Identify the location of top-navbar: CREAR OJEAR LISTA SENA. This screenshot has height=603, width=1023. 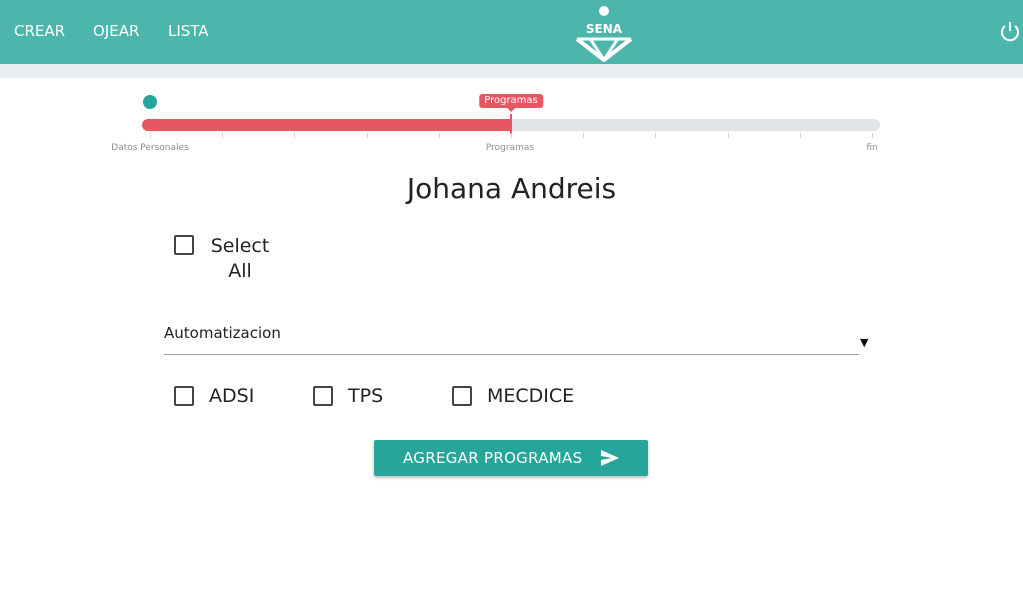
(511, 32).